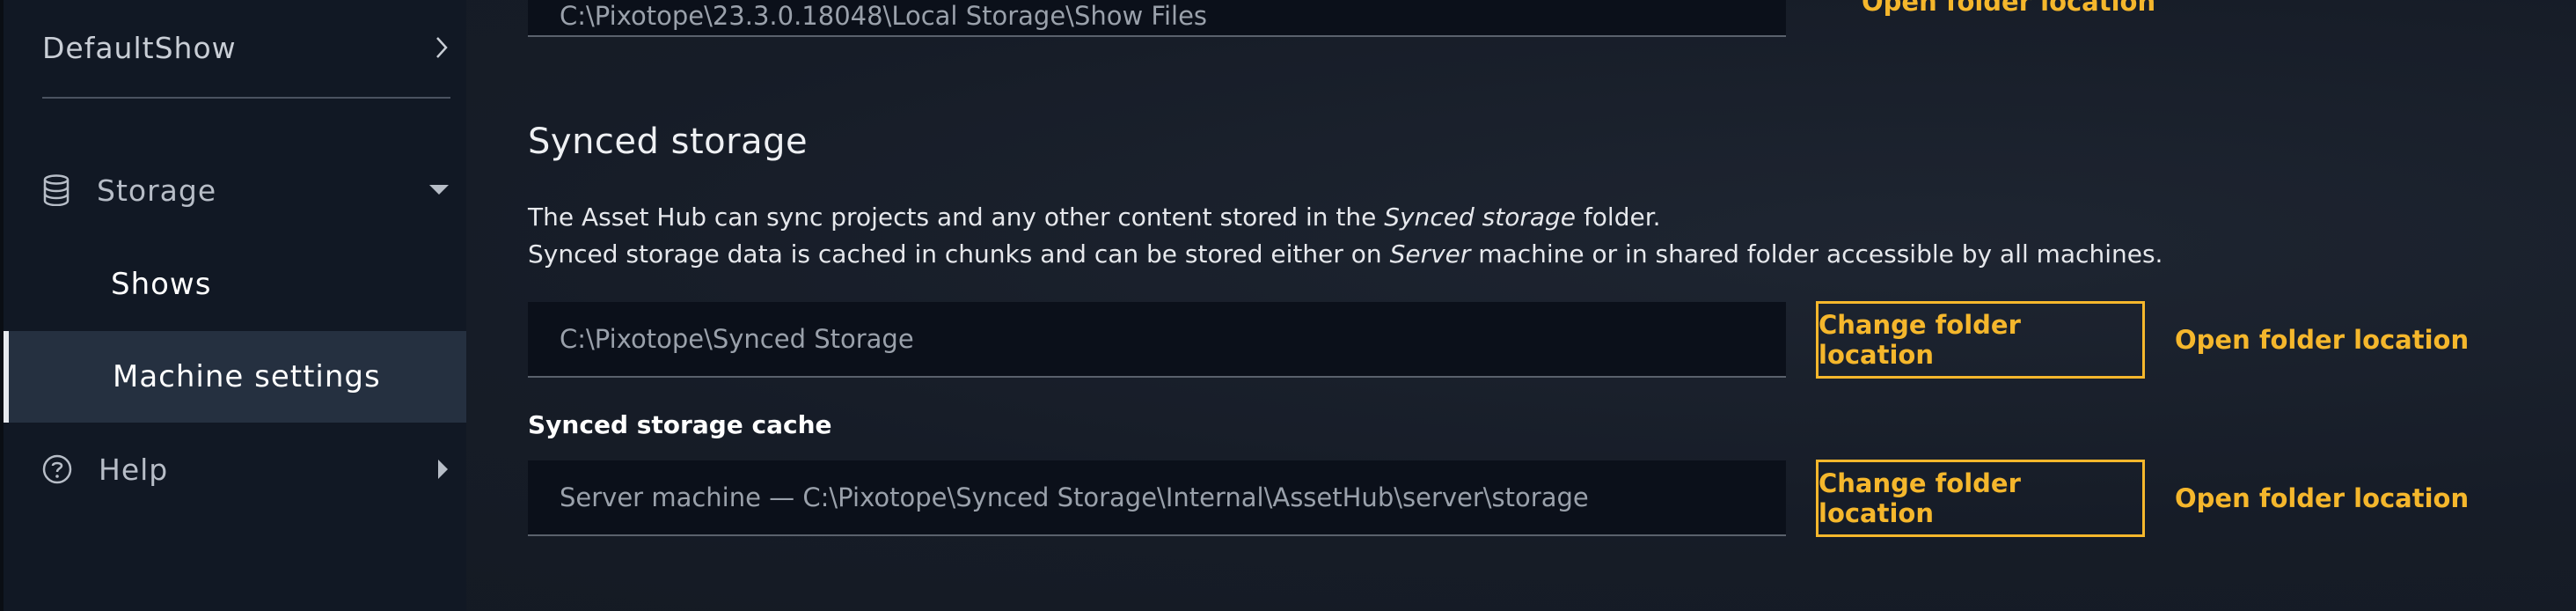 This screenshot has width=2576, height=611. I want to click on help-circle-icon, so click(57, 469).